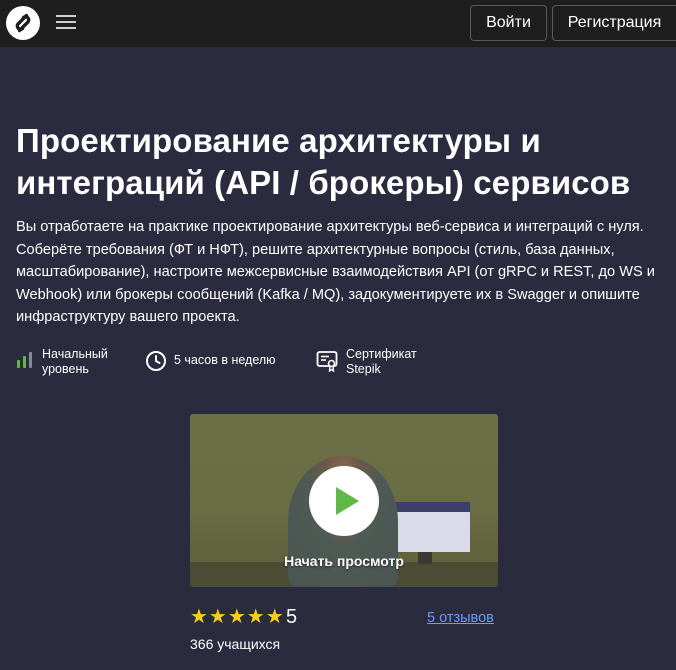  I want to click on promo-video: Начать просмотр, so click(344, 500).